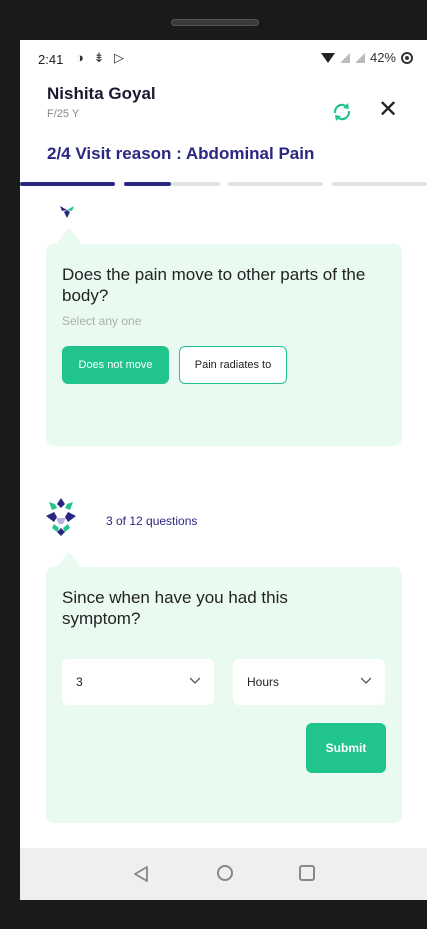  I want to click on battery-icon, so click(407, 57).